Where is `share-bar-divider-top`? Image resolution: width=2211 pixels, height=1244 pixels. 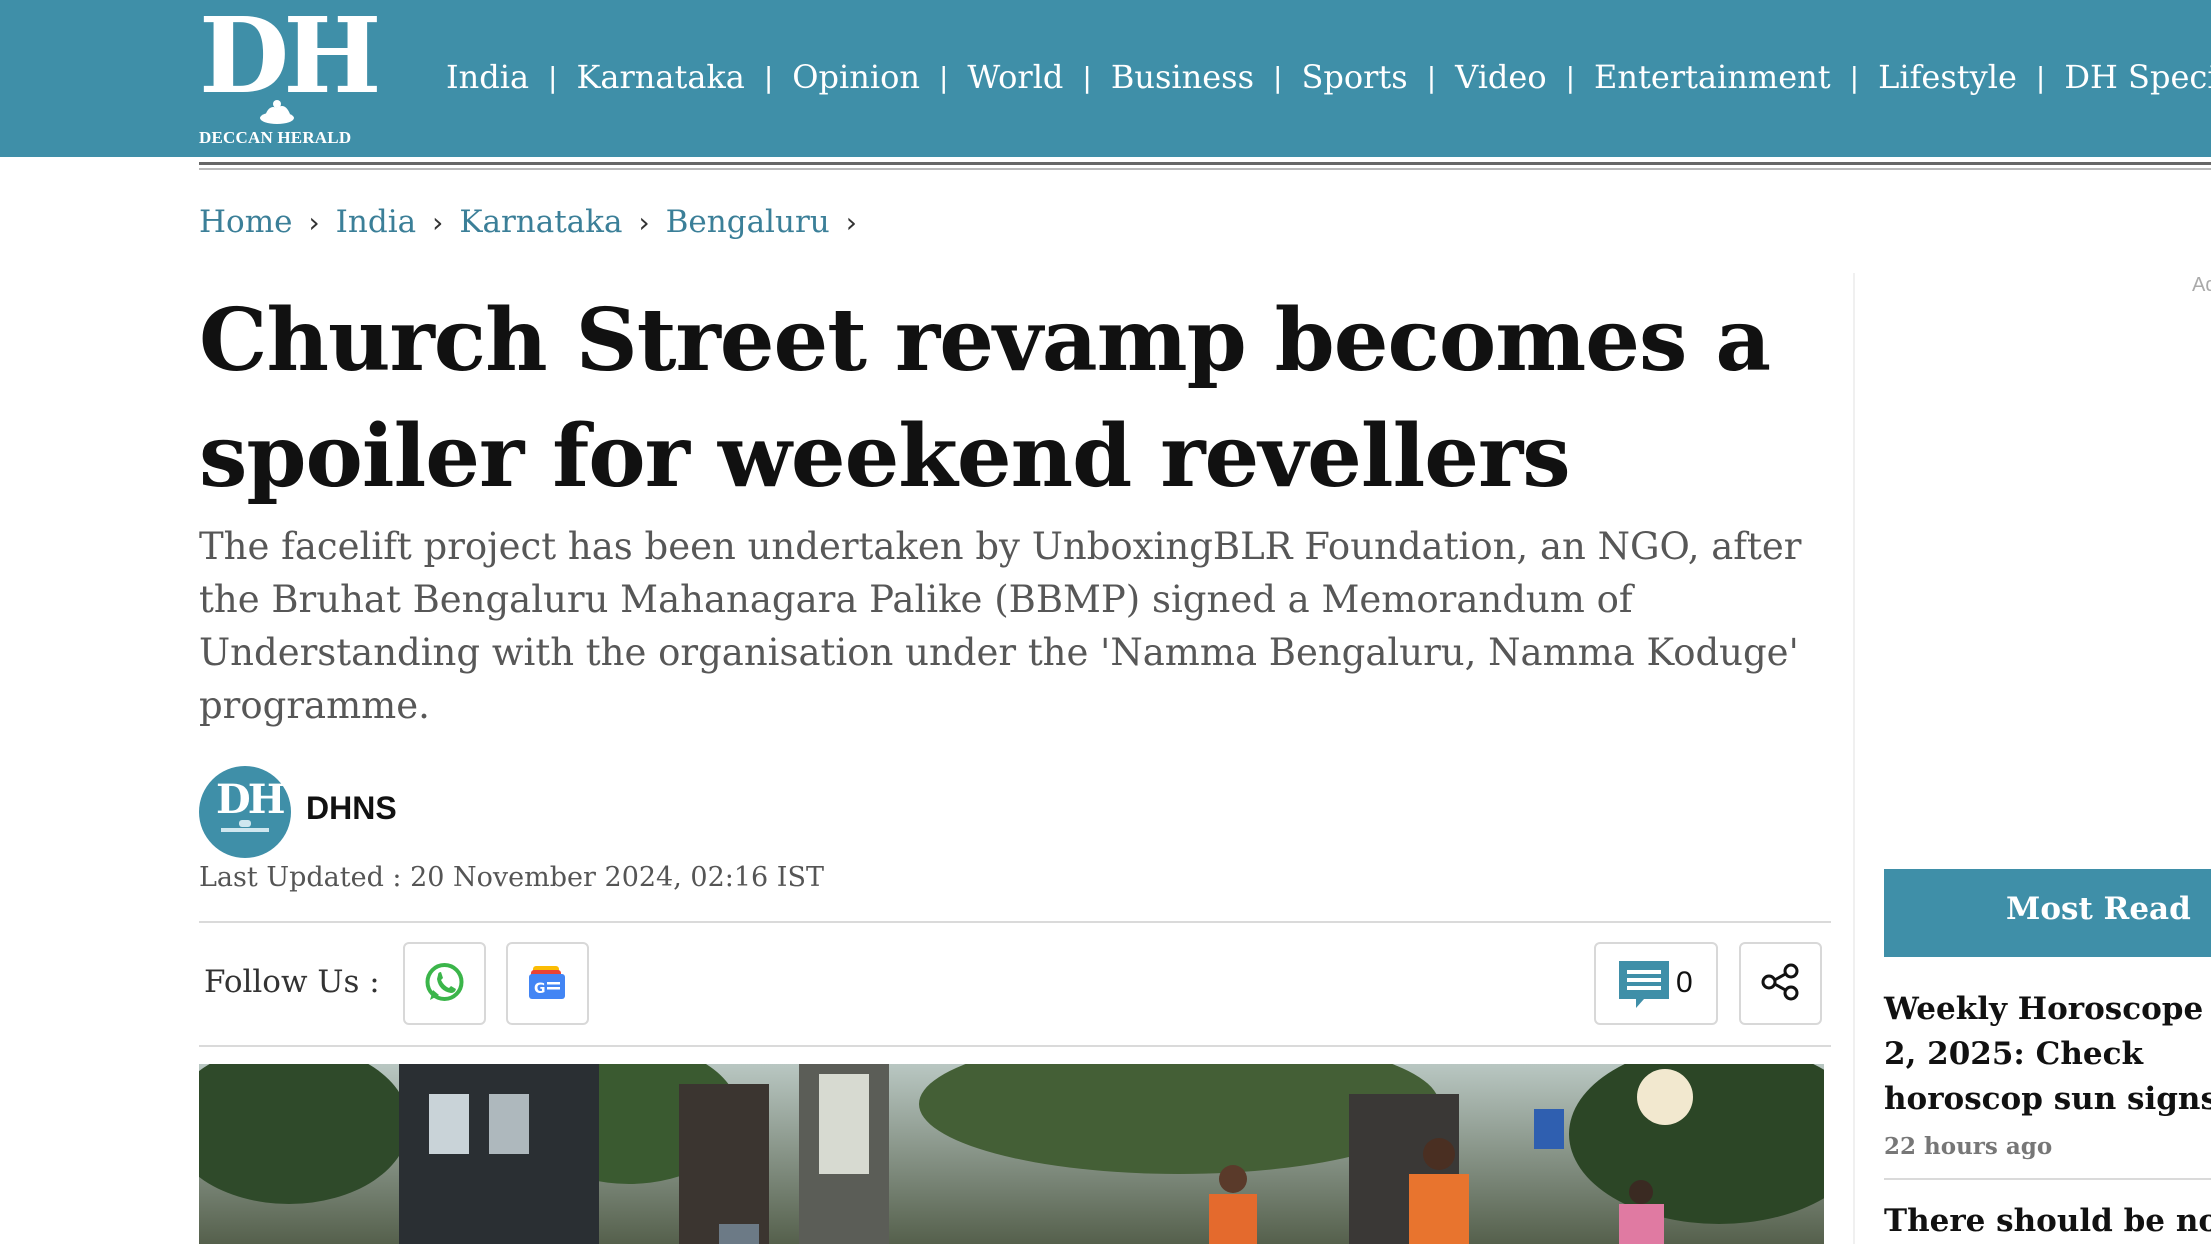
share-bar-divider-top is located at coordinates (1015, 922).